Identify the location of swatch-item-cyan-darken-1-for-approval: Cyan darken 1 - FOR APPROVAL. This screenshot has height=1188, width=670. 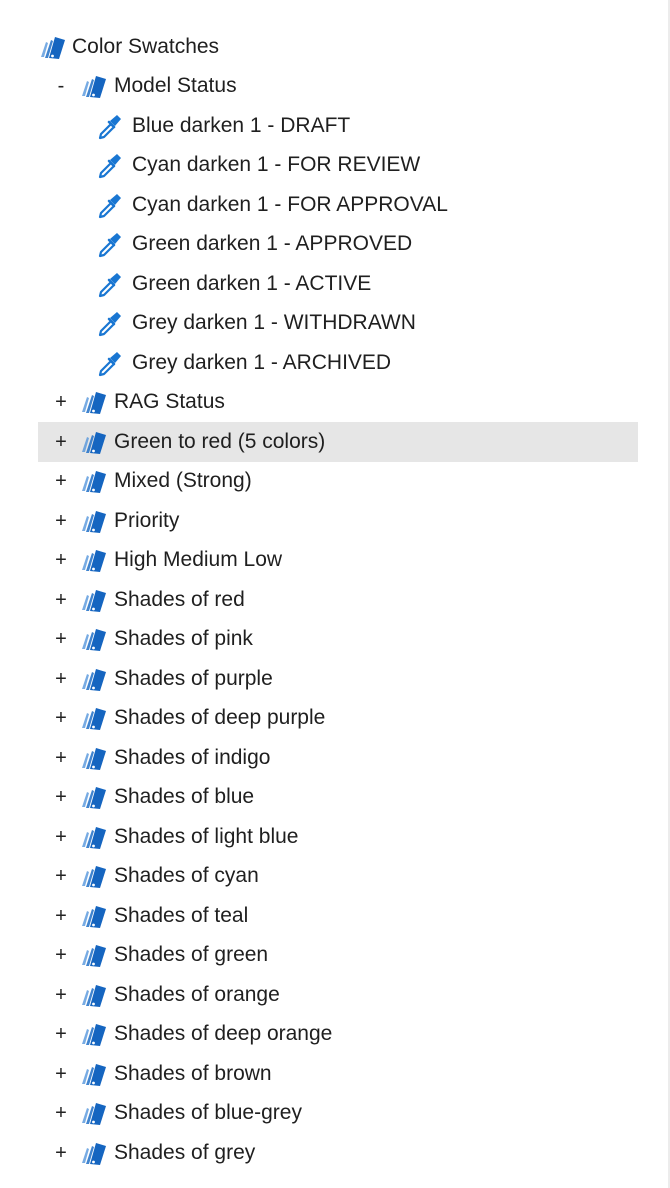
(334, 205).